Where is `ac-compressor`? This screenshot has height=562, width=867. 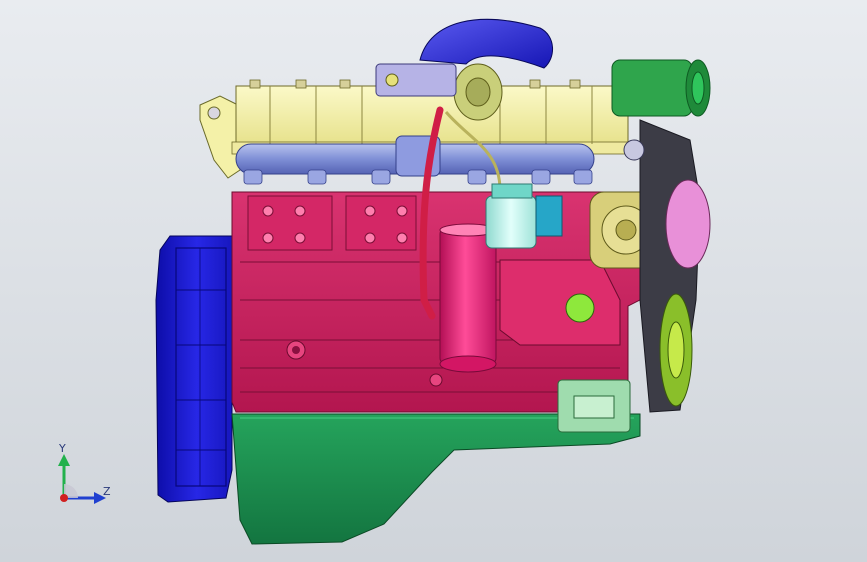 ac-compressor is located at coordinates (661, 88).